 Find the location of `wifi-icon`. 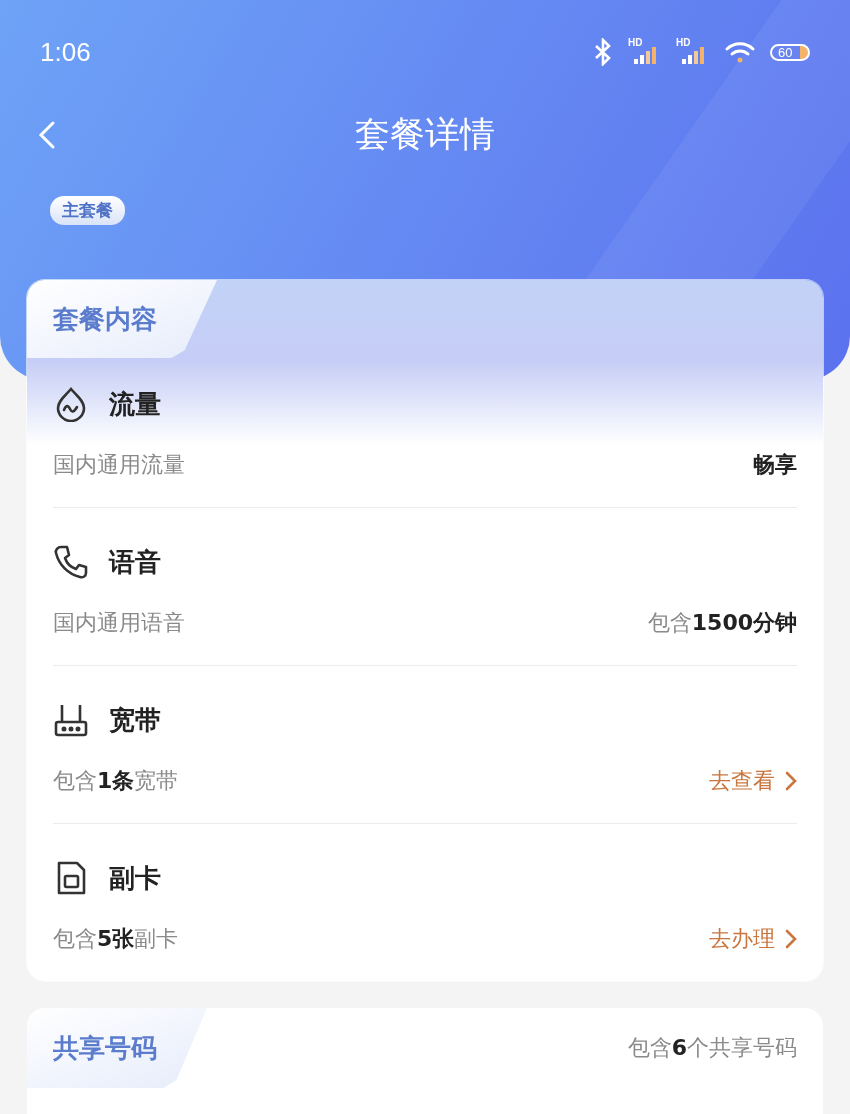

wifi-icon is located at coordinates (740, 52).